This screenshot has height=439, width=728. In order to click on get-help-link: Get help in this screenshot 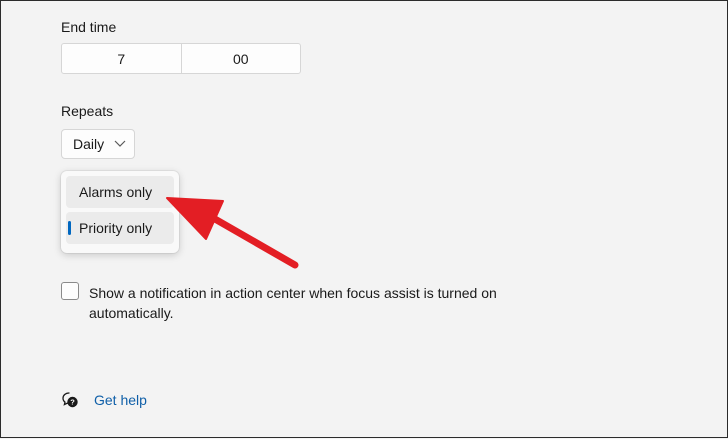, I will do `click(120, 400)`.